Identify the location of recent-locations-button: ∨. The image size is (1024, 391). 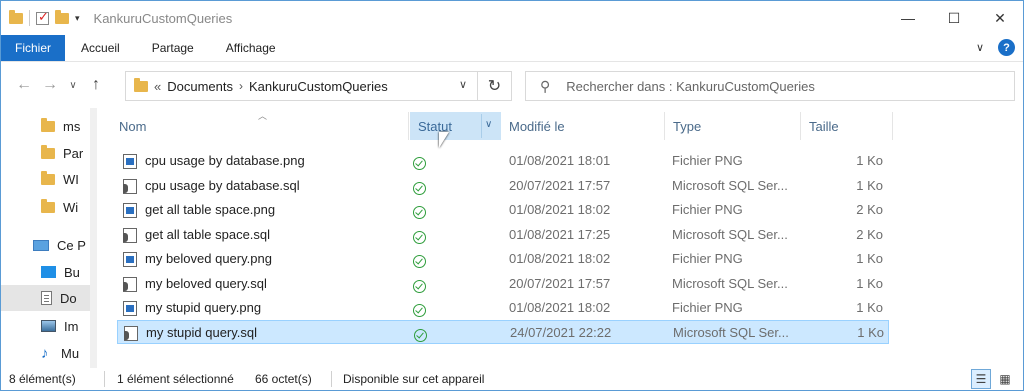
(73, 85).